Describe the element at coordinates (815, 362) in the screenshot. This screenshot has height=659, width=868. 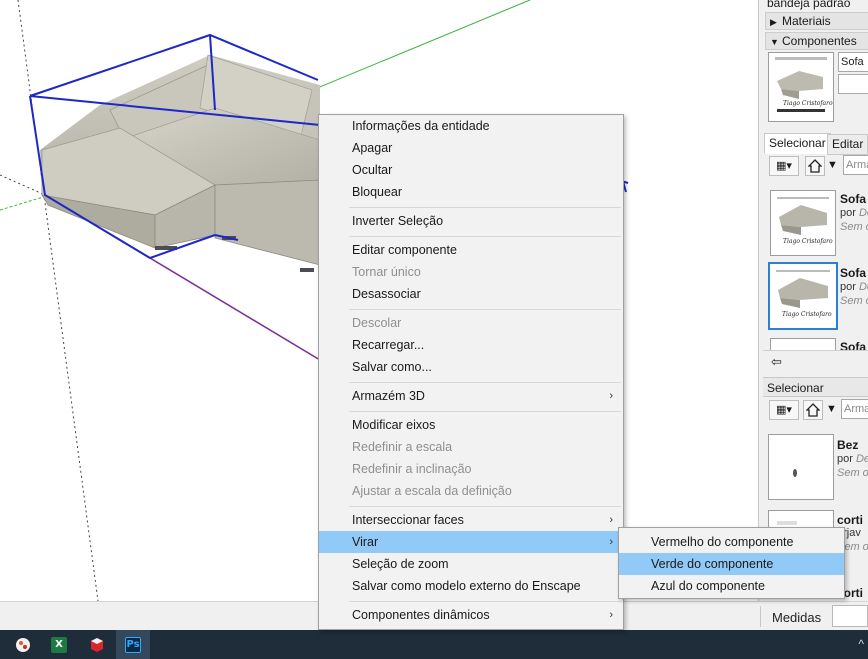
I see `nav-bar: ⇦` at that location.